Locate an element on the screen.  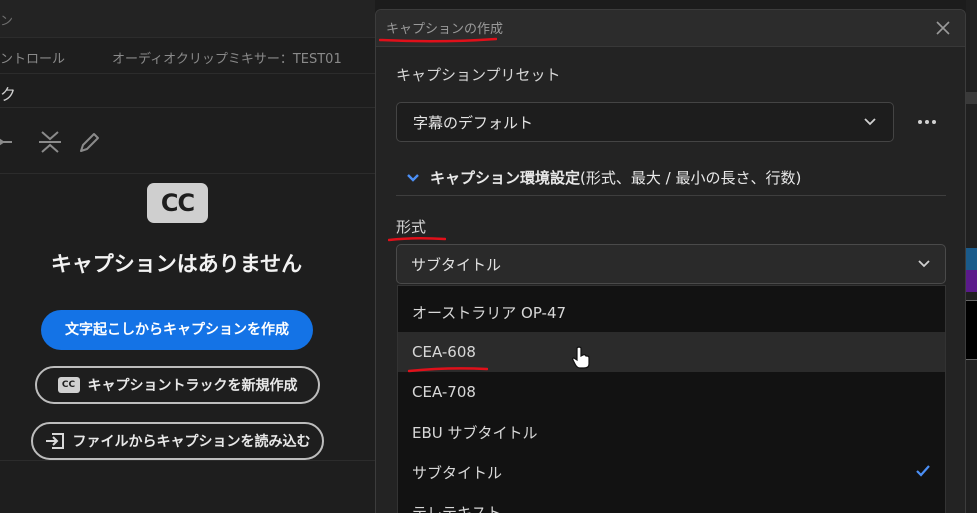
format-value: サブタイトル is located at coordinates (456, 264).